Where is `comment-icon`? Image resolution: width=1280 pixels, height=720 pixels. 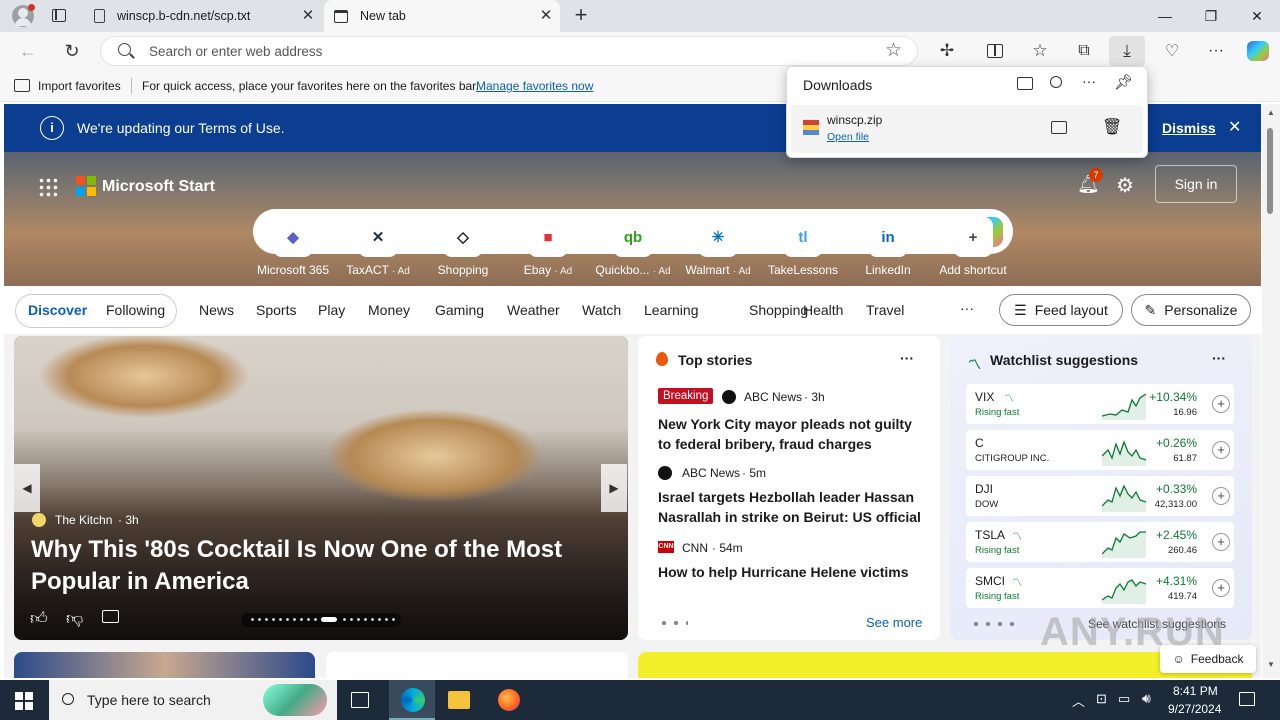
comment-icon is located at coordinates (110, 616).